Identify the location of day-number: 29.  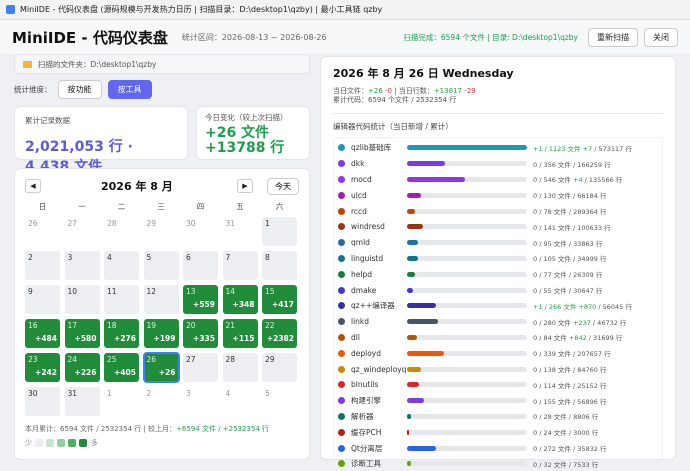
(151, 223).